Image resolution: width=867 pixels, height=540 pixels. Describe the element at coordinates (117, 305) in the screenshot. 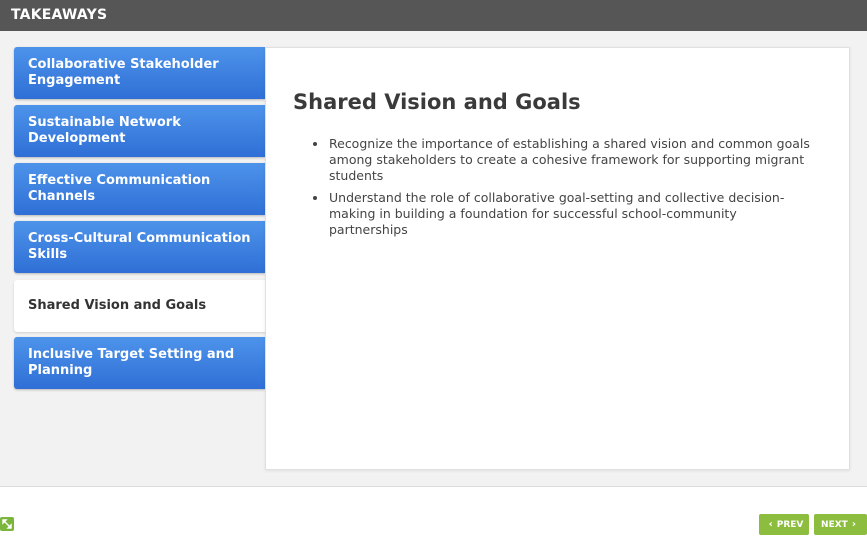

I see `tab-label: Shared Vision and Goals` at that location.